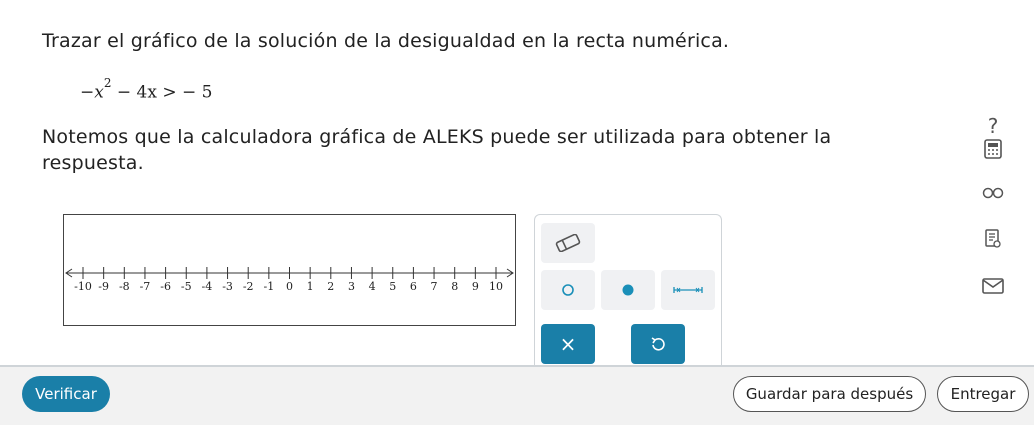 The height and width of the screenshot is (425, 1034). I want to click on tick-label: 8, so click(454, 286).